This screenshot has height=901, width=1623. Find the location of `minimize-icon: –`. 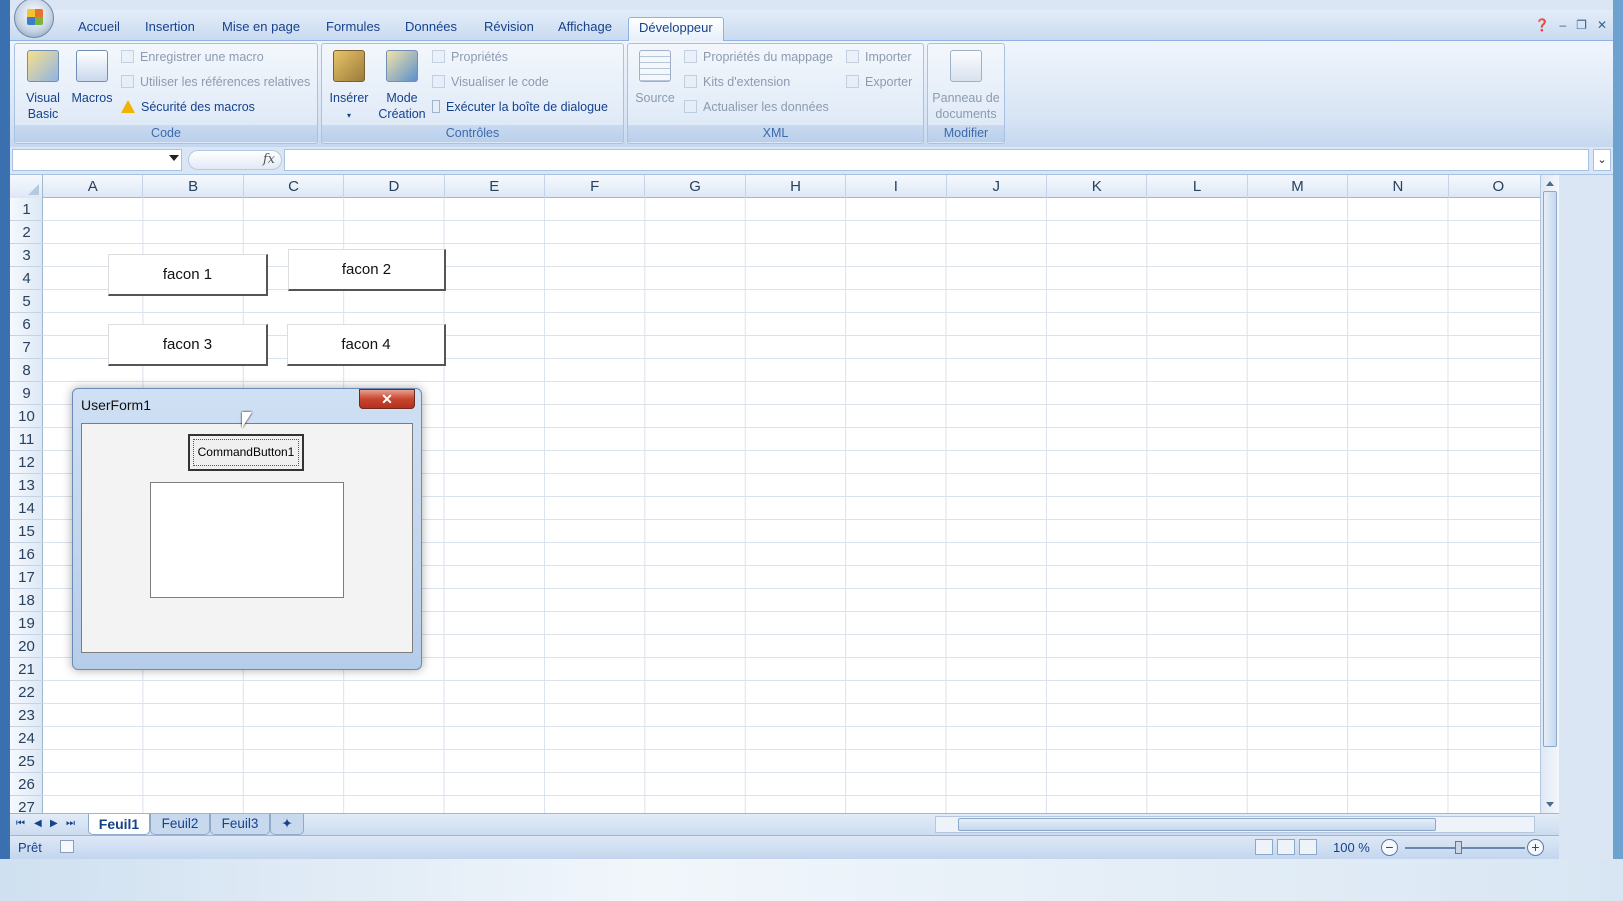

minimize-icon: – is located at coordinates (1562, 25).